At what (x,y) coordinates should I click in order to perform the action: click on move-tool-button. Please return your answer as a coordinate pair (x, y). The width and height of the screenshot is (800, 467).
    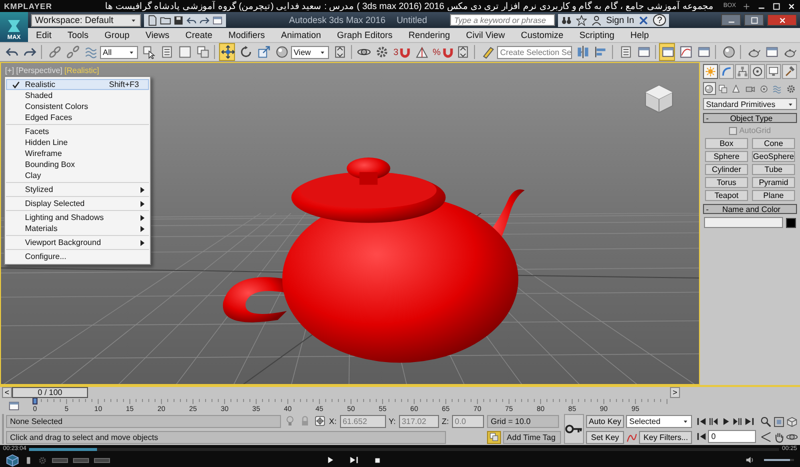
    Looking at the image, I should click on (226, 52).